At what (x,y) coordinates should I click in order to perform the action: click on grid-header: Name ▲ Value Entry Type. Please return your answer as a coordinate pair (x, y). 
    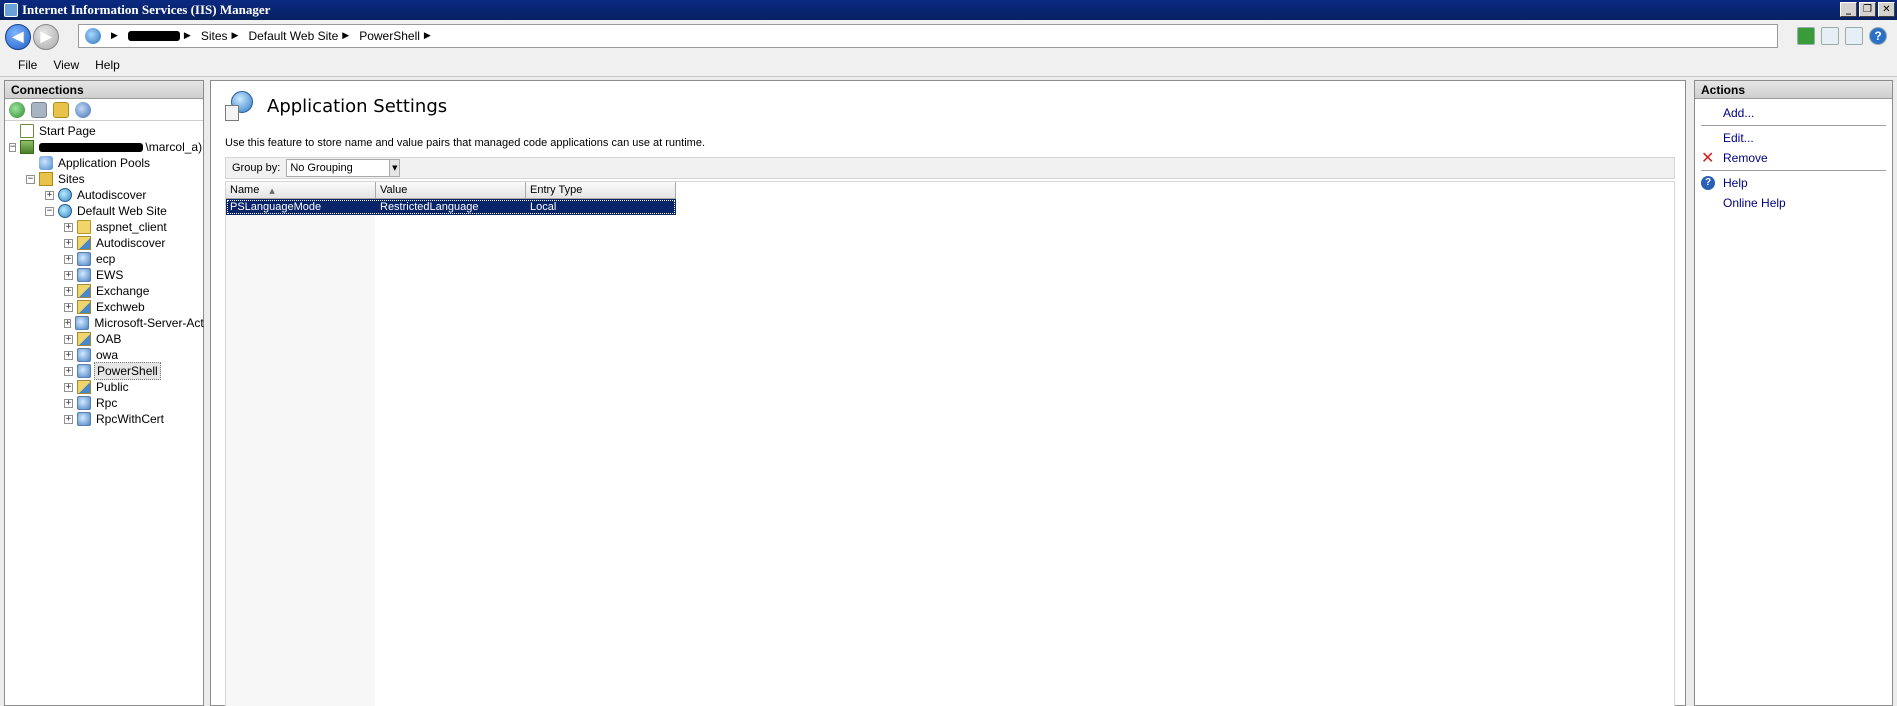
    Looking at the image, I should click on (950, 190).